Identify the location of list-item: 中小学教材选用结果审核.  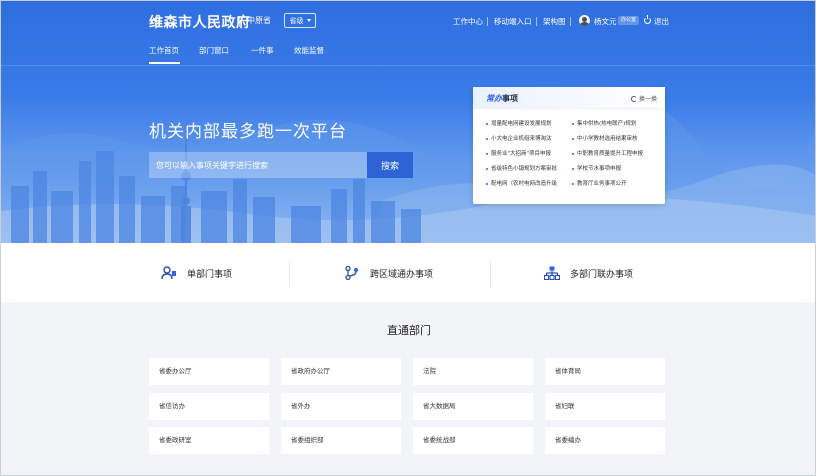
(613, 138).